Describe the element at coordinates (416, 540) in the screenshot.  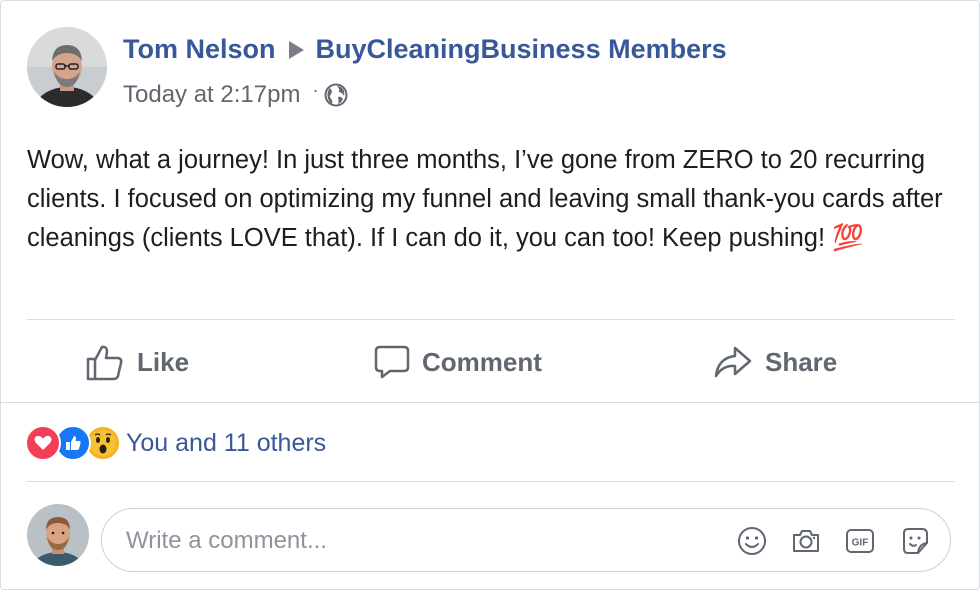
I see `comment-input` at that location.